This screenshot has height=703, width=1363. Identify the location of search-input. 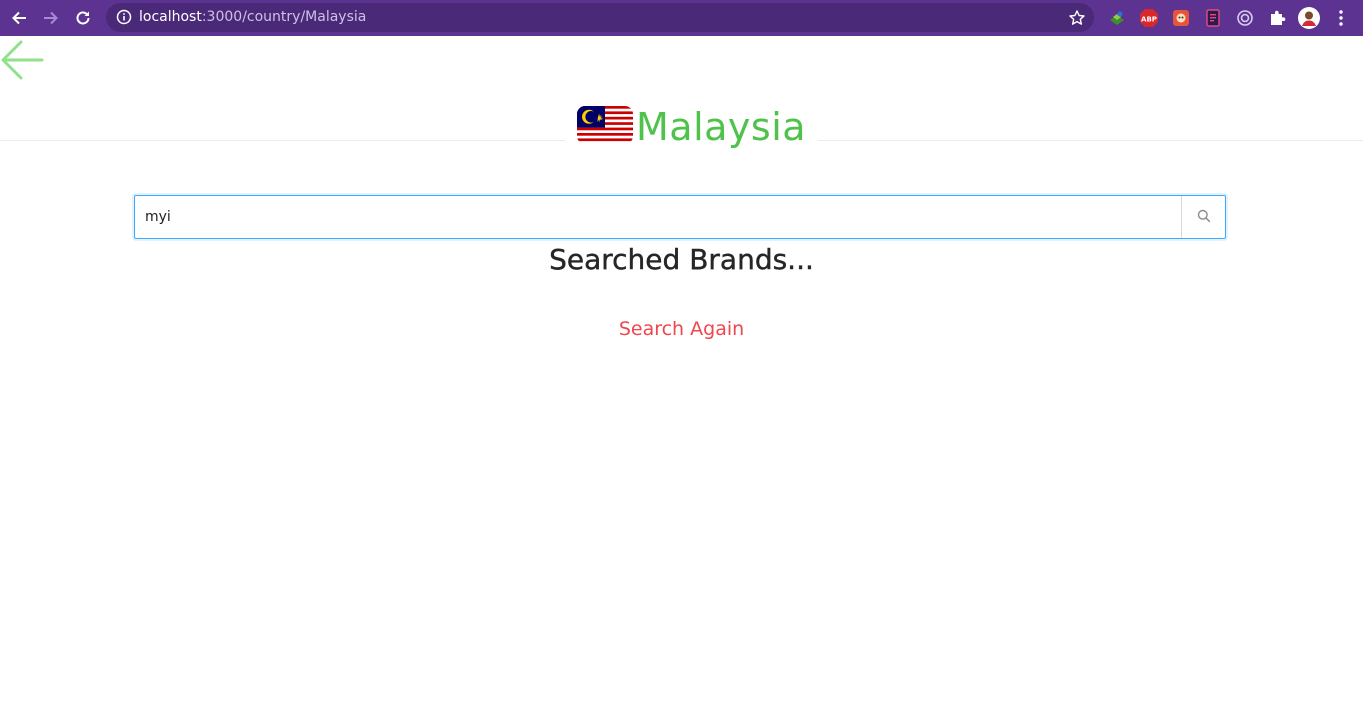
(658, 217).